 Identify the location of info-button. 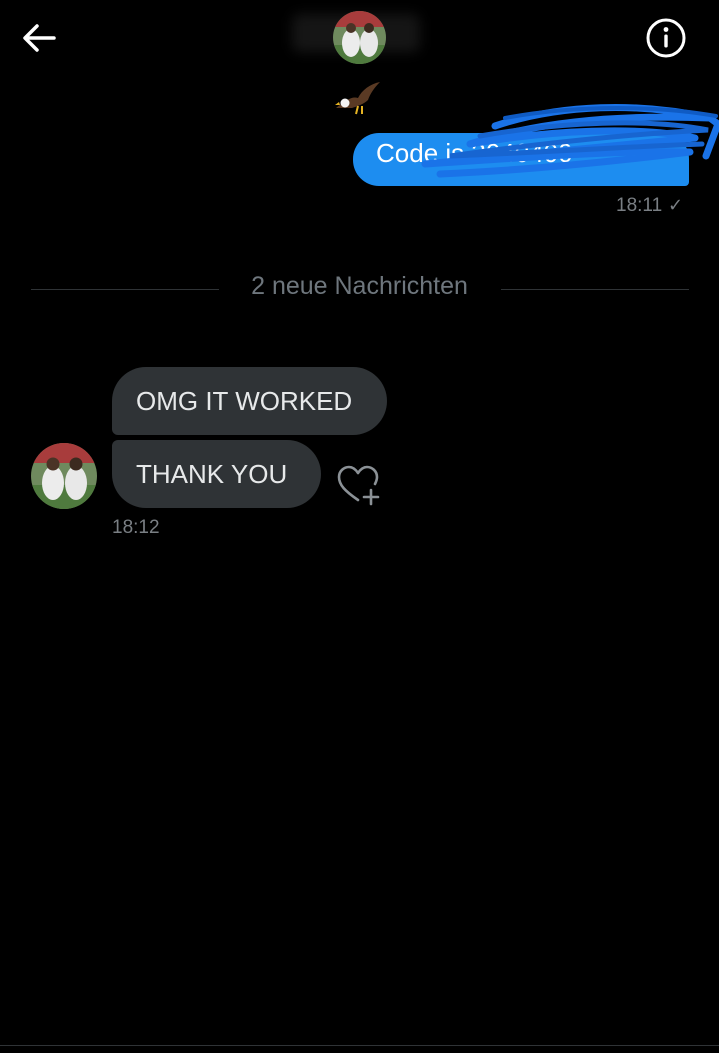
(666, 38).